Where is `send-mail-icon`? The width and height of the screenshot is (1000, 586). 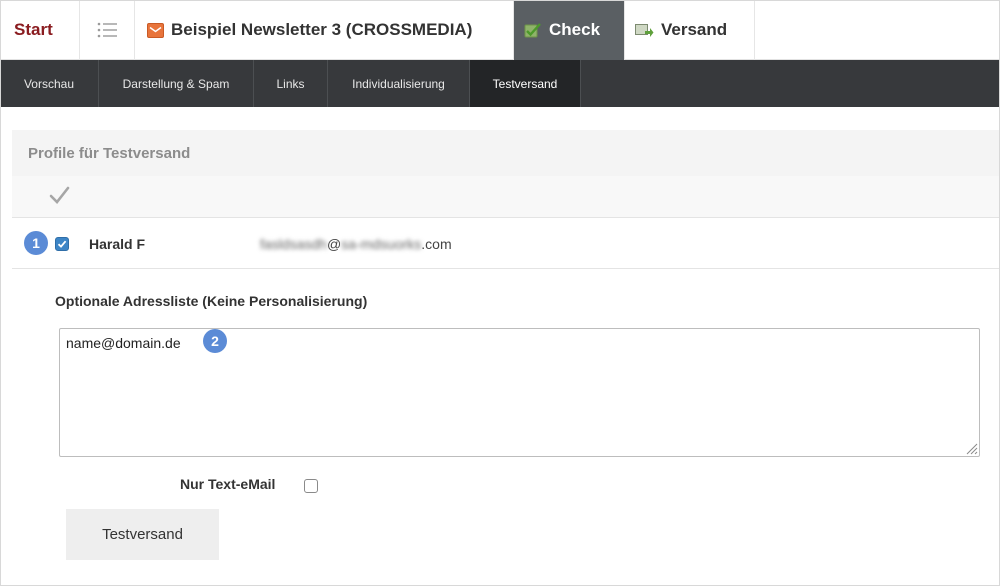
send-mail-icon is located at coordinates (644, 30).